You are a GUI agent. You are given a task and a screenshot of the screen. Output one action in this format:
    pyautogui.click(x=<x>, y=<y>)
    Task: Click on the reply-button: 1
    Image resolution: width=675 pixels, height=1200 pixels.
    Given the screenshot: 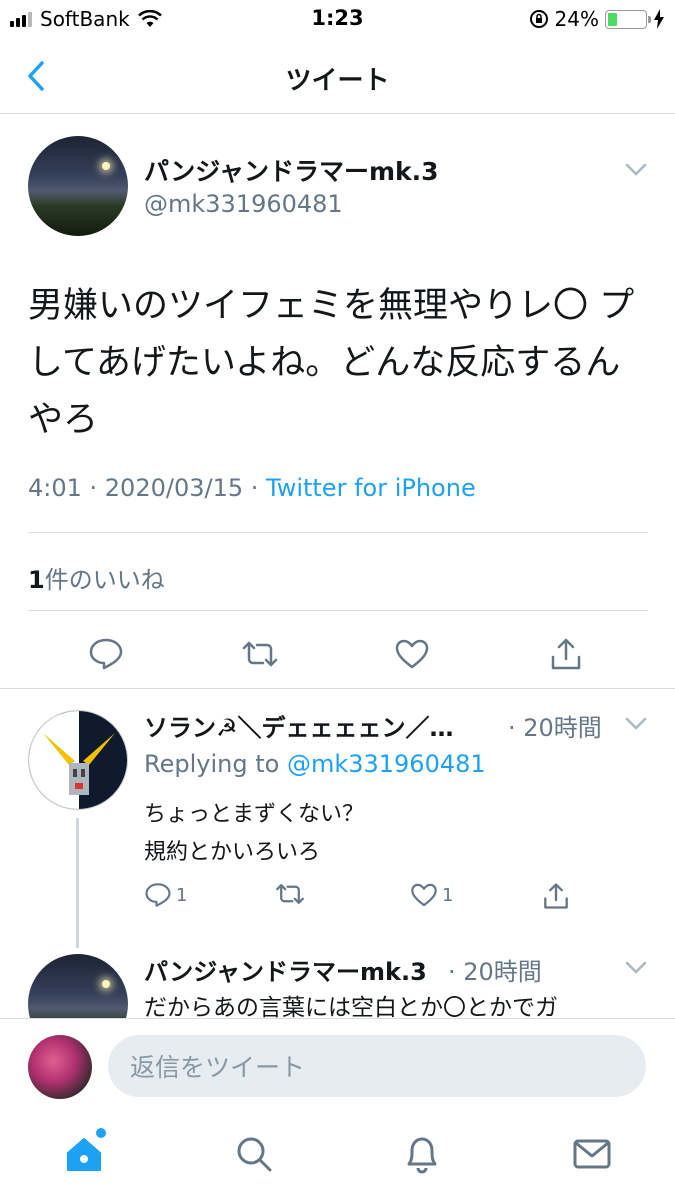 What is the action you would take?
    pyautogui.click(x=165, y=895)
    